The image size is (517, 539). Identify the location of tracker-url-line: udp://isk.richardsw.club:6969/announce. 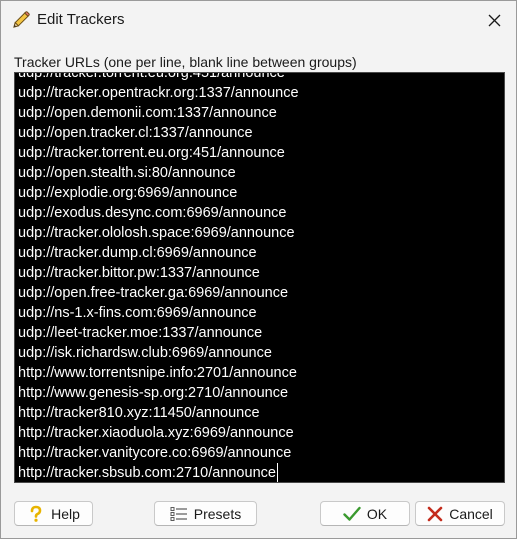
(145, 353).